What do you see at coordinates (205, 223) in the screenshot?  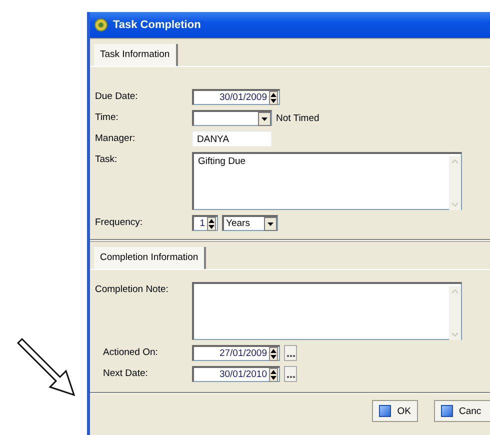 I see `number-field: 1` at bounding box center [205, 223].